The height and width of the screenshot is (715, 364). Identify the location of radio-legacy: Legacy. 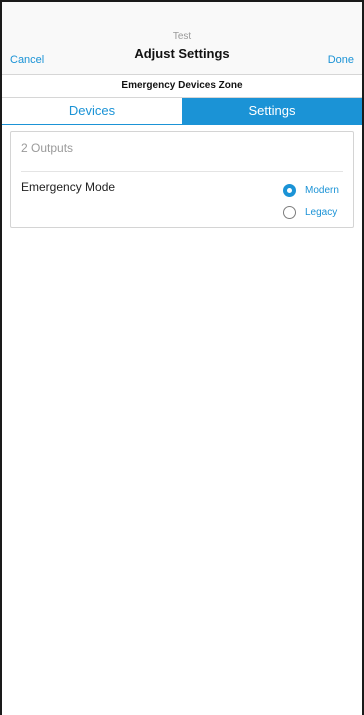
(313, 212).